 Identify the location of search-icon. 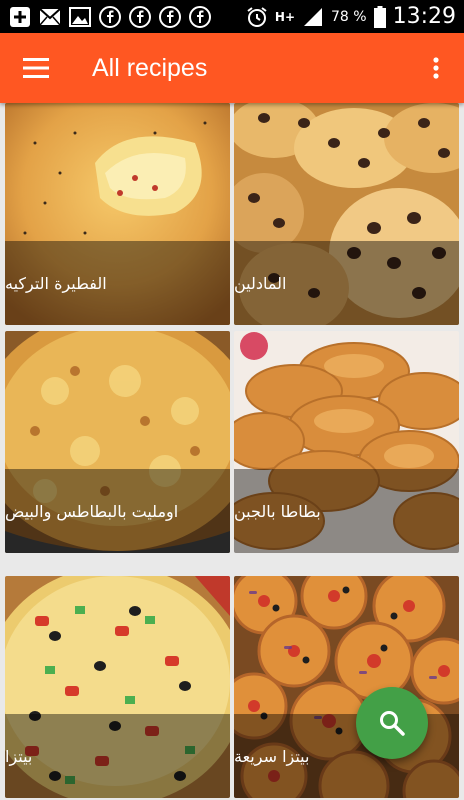
(392, 723).